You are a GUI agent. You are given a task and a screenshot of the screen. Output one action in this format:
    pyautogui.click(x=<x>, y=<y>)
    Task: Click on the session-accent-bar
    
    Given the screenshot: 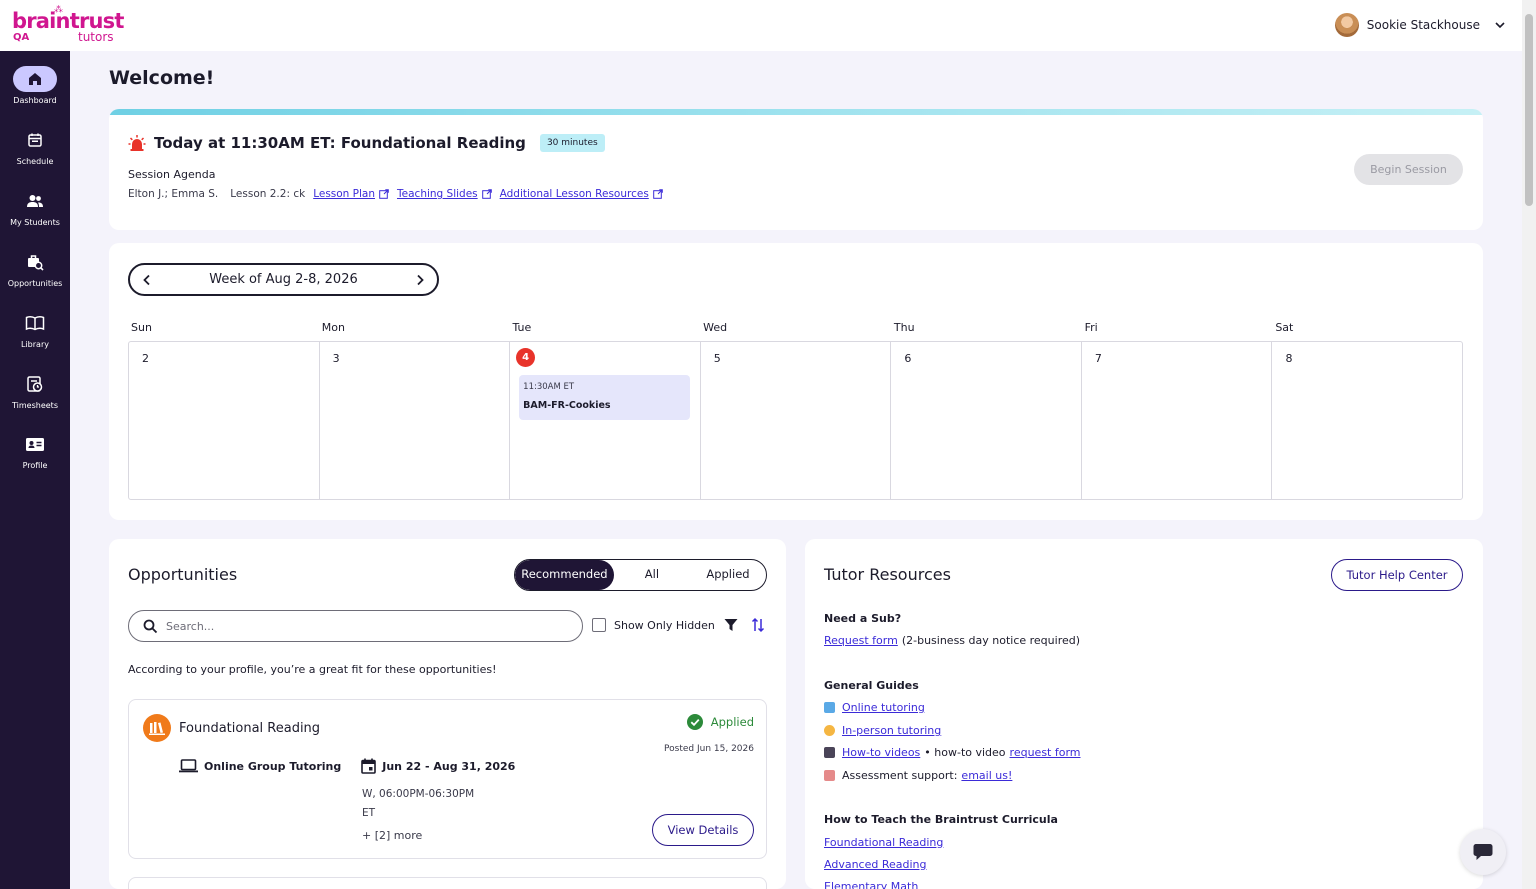 What is the action you would take?
    pyautogui.click(x=796, y=112)
    